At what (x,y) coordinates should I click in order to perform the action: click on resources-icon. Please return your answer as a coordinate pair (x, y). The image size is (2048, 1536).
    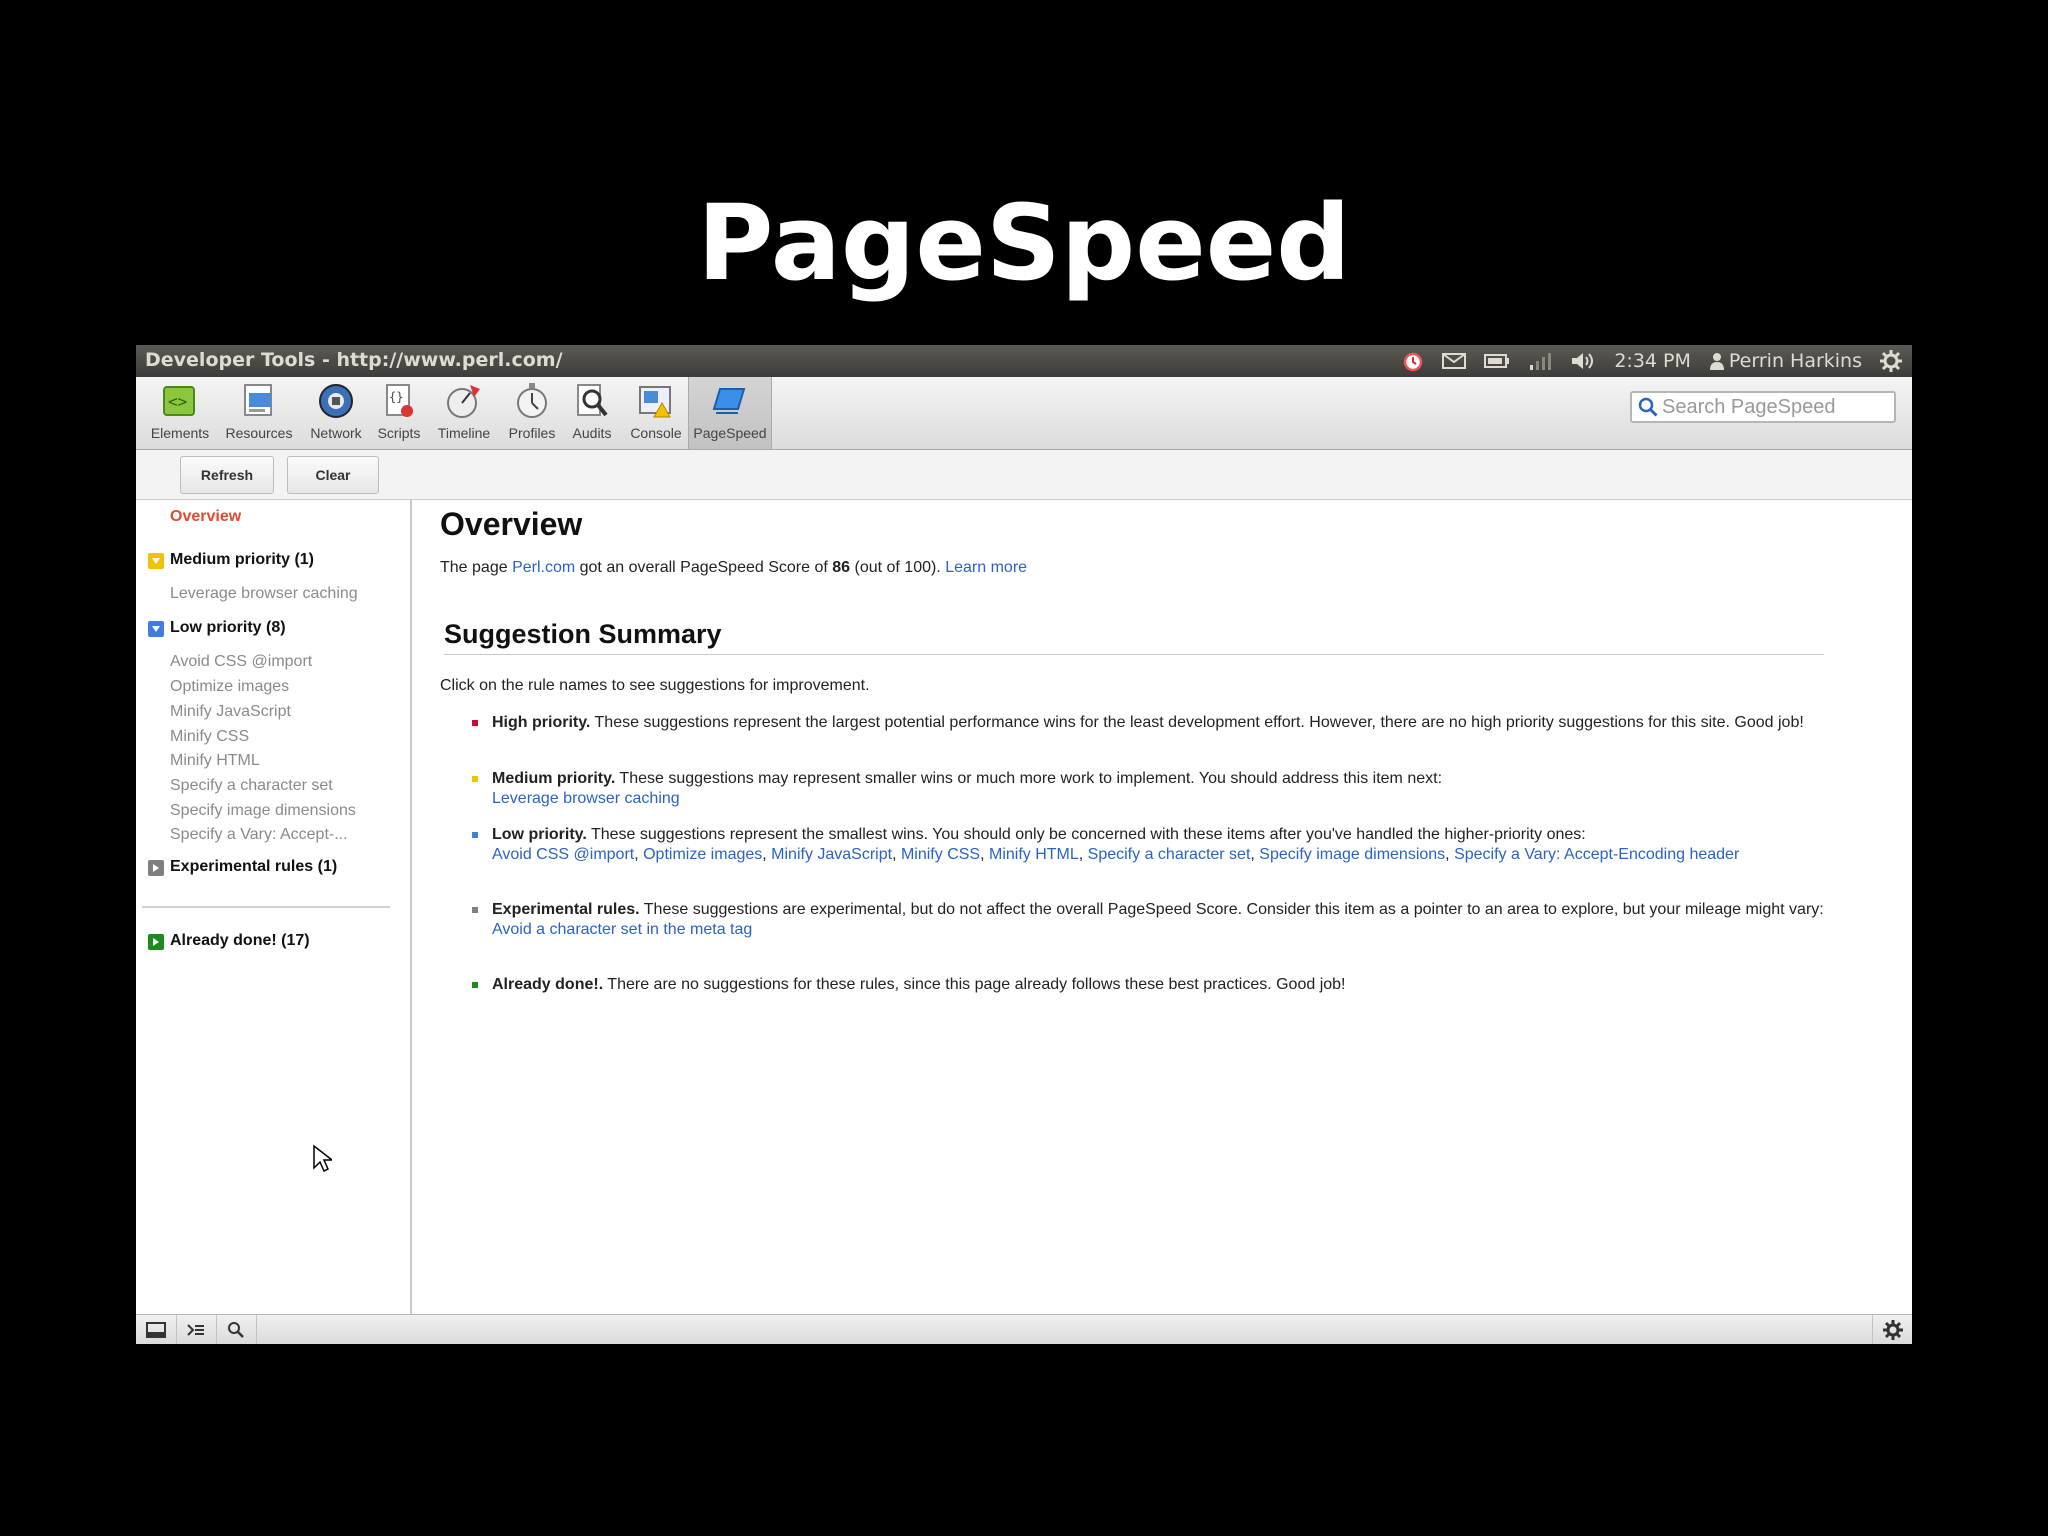
    Looking at the image, I should click on (259, 401).